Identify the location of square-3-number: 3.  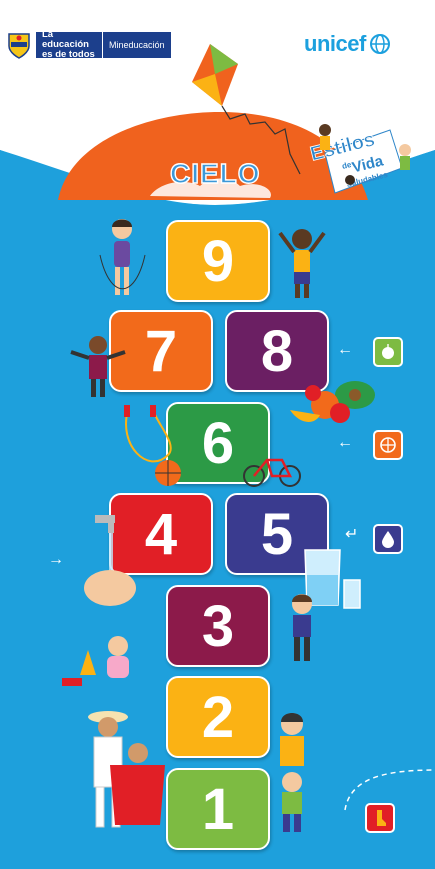
(218, 626).